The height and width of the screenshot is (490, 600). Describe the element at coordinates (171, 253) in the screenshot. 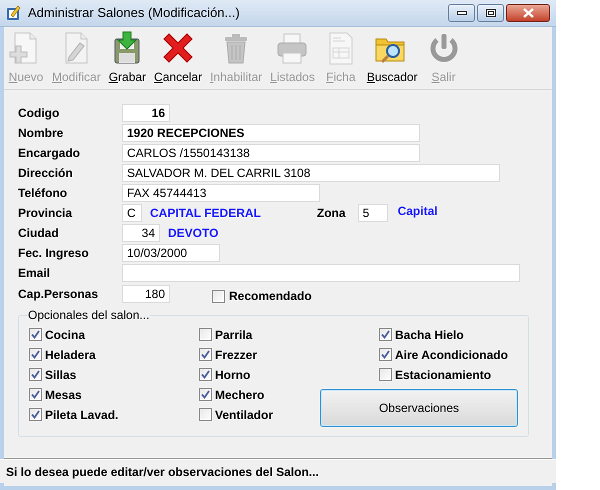

I see `input-field: 10/03/2000` at that location.